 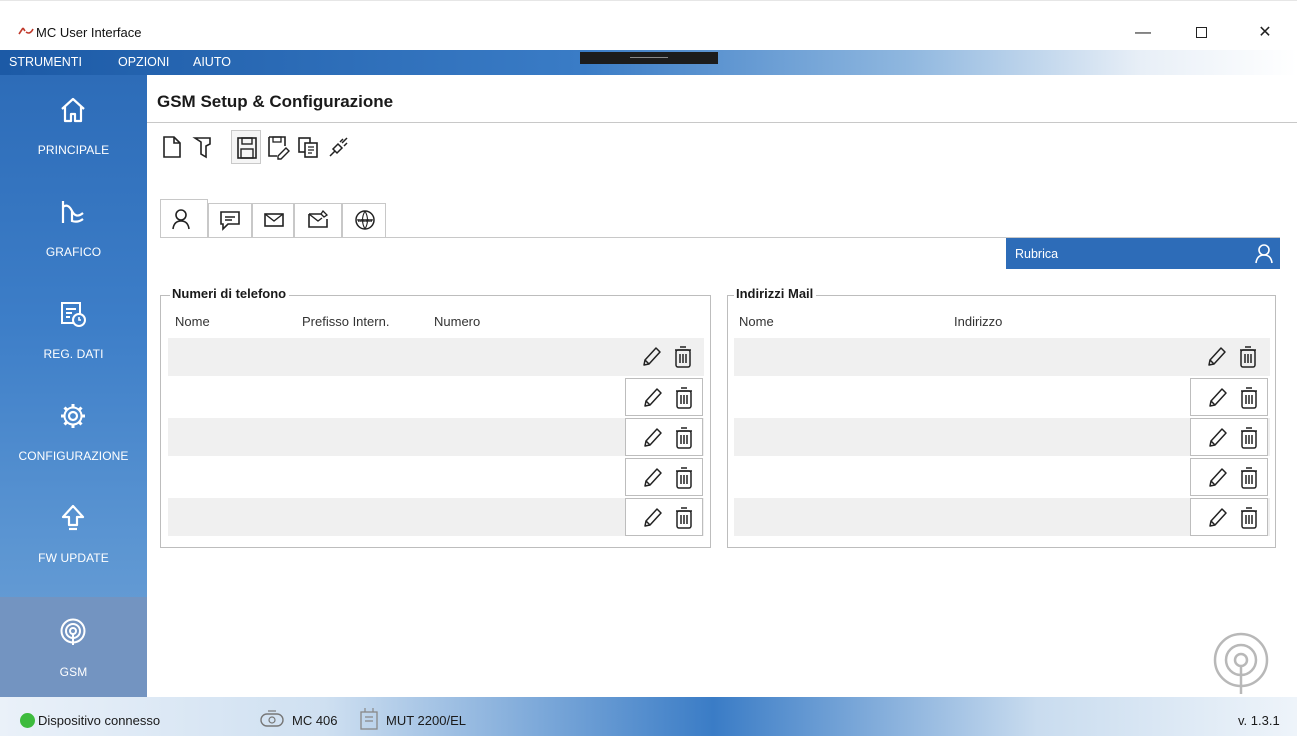 I want to click on sidebar-item-fw-update: FW UPDATE, so click(x=73, y=534).